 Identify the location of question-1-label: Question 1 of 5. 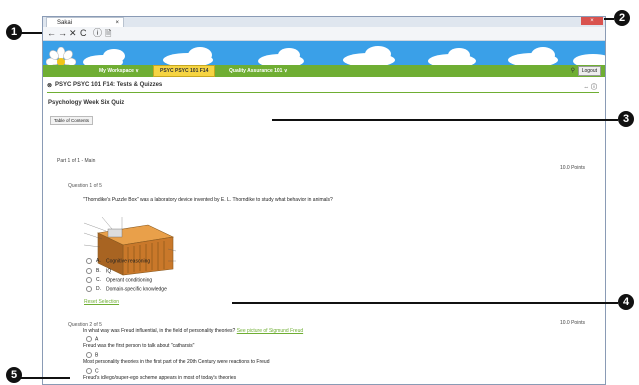
(85, 186).